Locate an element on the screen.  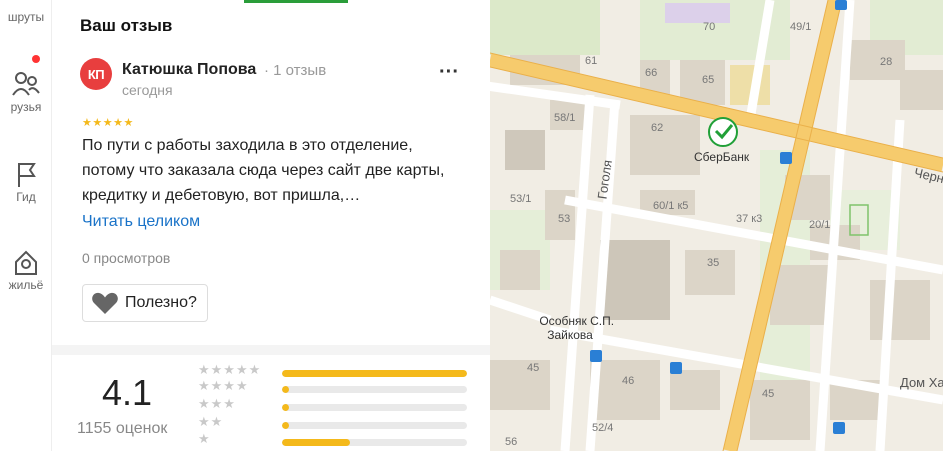
house-number: 61 is located at coordinates (591, 61).